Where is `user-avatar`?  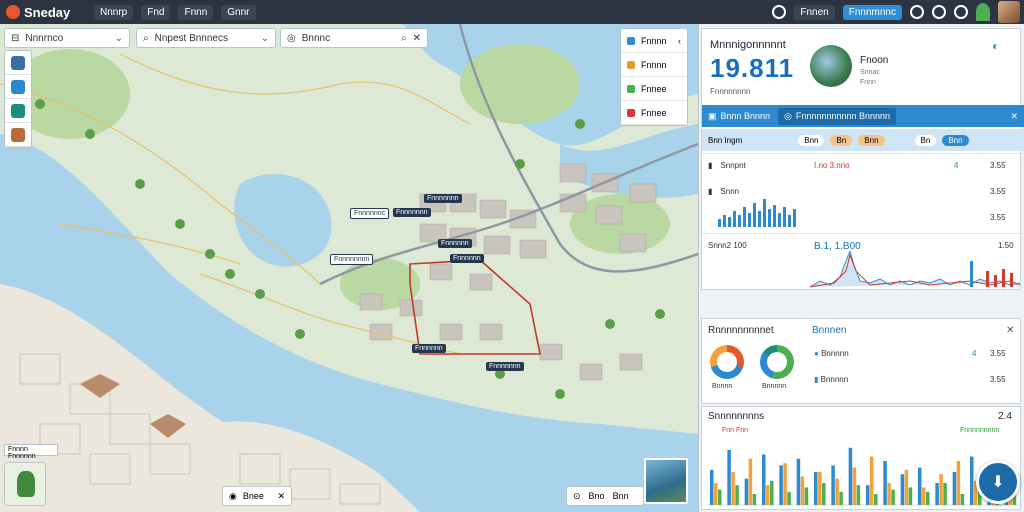 user-avatar is located at coordinates (1009, 12).